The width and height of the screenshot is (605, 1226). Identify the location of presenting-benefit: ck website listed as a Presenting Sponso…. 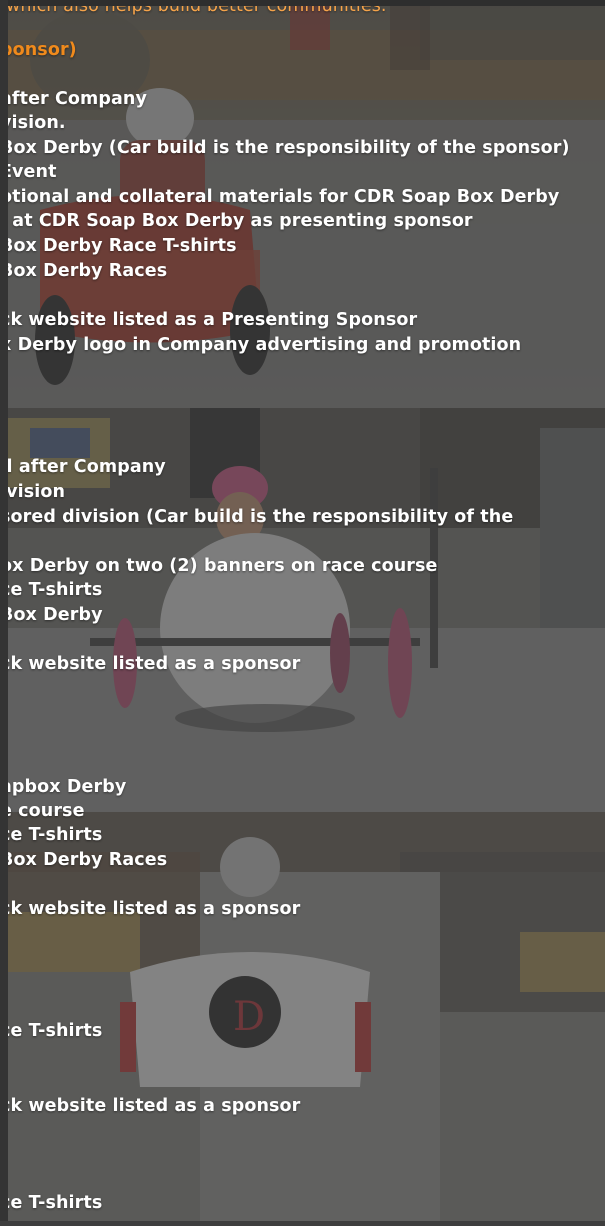
(209, 320).